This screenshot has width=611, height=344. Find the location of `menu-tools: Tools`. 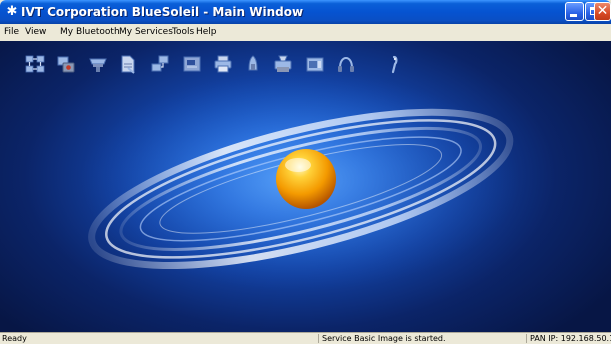

menu-tools: Tools is located at coordinates (183, 32).